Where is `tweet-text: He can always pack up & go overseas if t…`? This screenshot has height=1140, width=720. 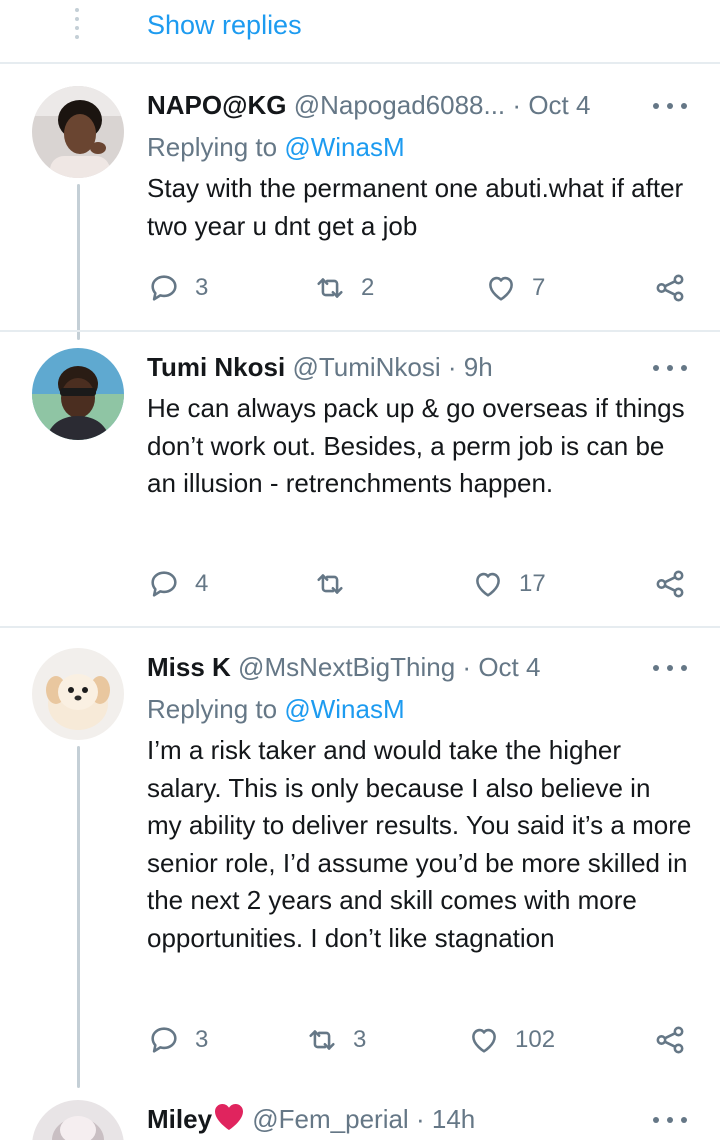
tweet-text: He can always pack up & go overseas if t… is located at coordinates (416, 445).